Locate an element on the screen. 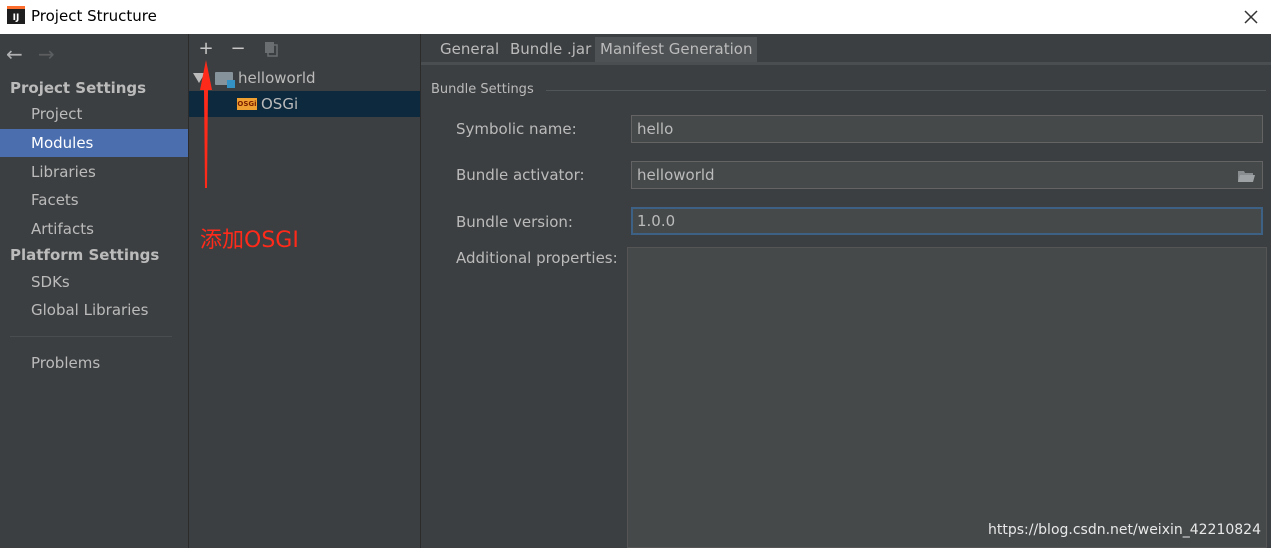 This screenshot has height=548, width=1271. sidebar-item-problems: Problems is located at coordinates (94, 363).